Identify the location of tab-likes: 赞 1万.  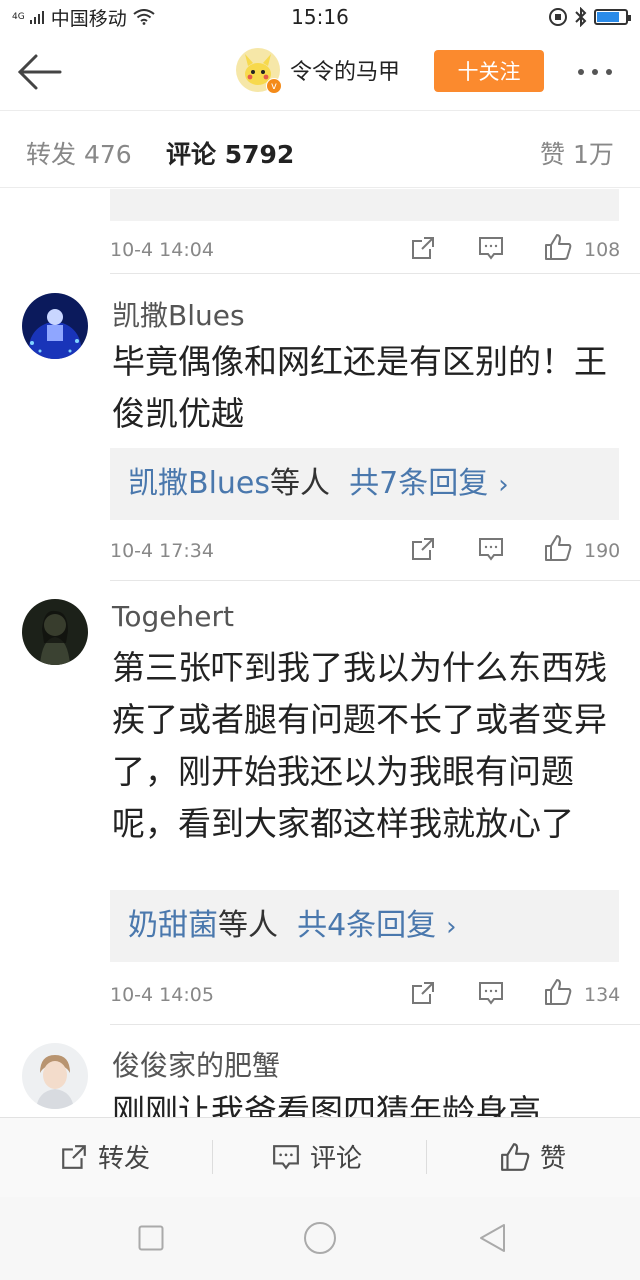
(577, 153).